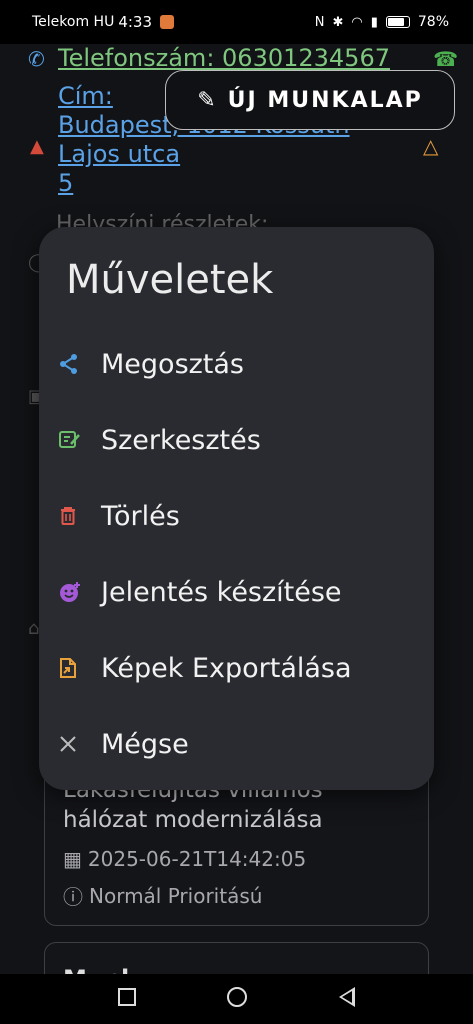 The height and width of the screenshot is (1024, 473). What do you see at coordinates (167, 22) in the screenshot?
I see `app-notification-icon` at bounding box center [167, 22].